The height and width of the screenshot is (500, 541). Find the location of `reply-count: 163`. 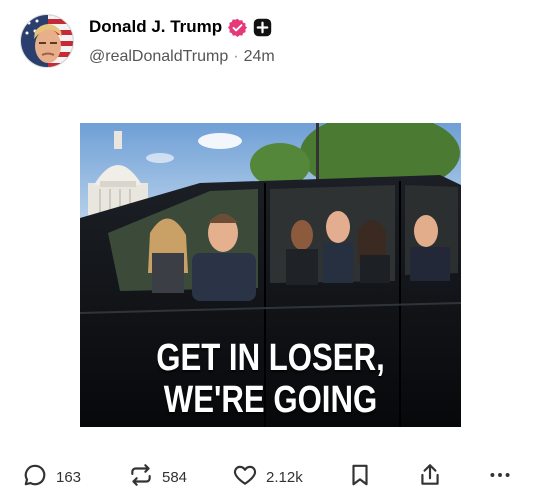

reply-count: 163 is located at coordinates (69, 477).